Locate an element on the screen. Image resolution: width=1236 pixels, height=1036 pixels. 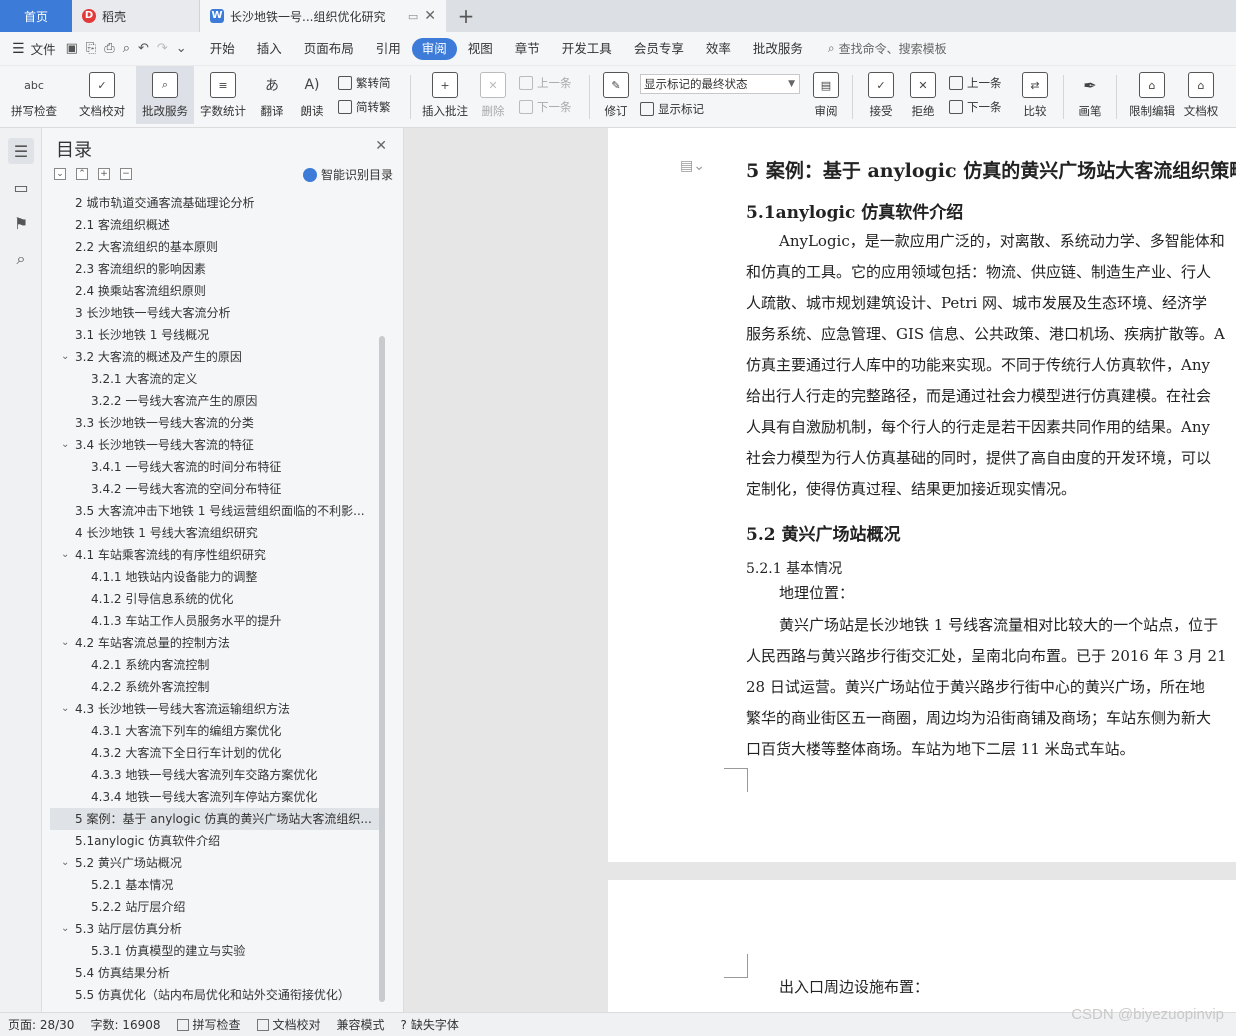
correction-service-button: ⌕ 批改服务 is located at coordinates (165, 95).